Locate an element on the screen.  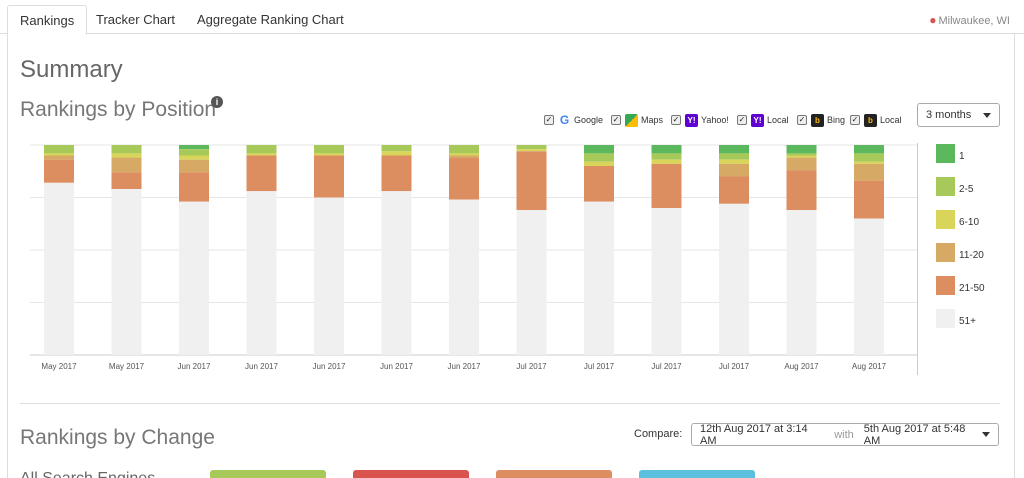
legend-item: 1 is located at coordinates (966, 154).